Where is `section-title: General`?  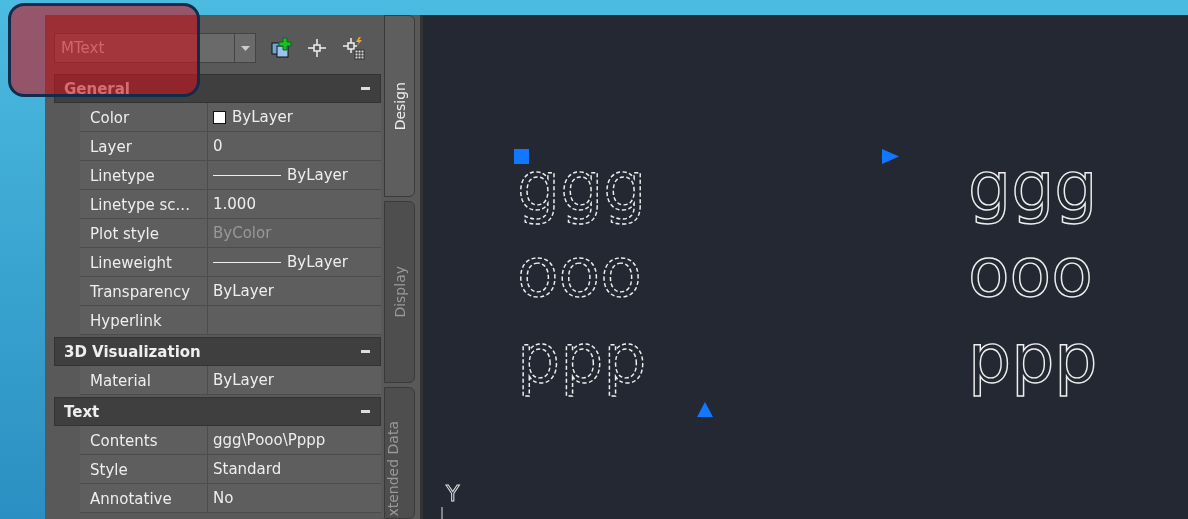 section-title: General is located at coordinates (97, 88).